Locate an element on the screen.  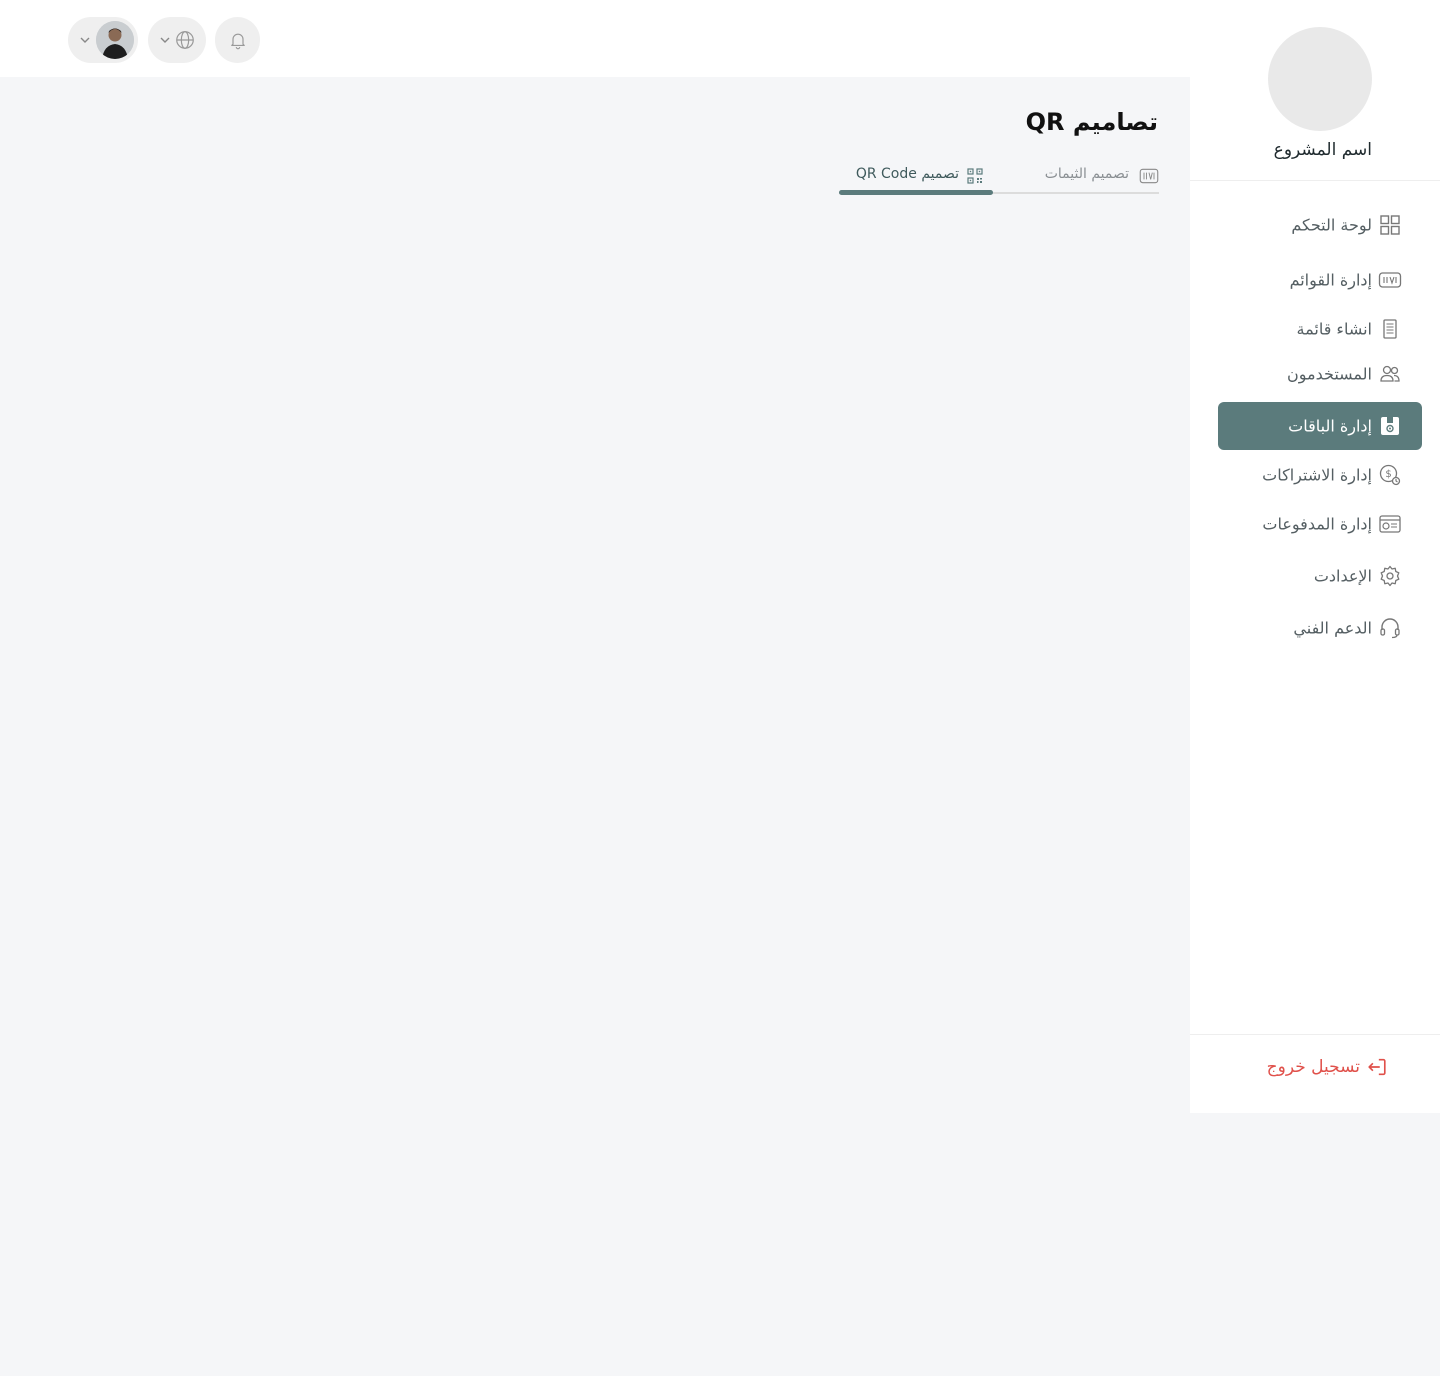
sidebar-item-menus: إدارة القوائم is located at coordinates (1320, 280).